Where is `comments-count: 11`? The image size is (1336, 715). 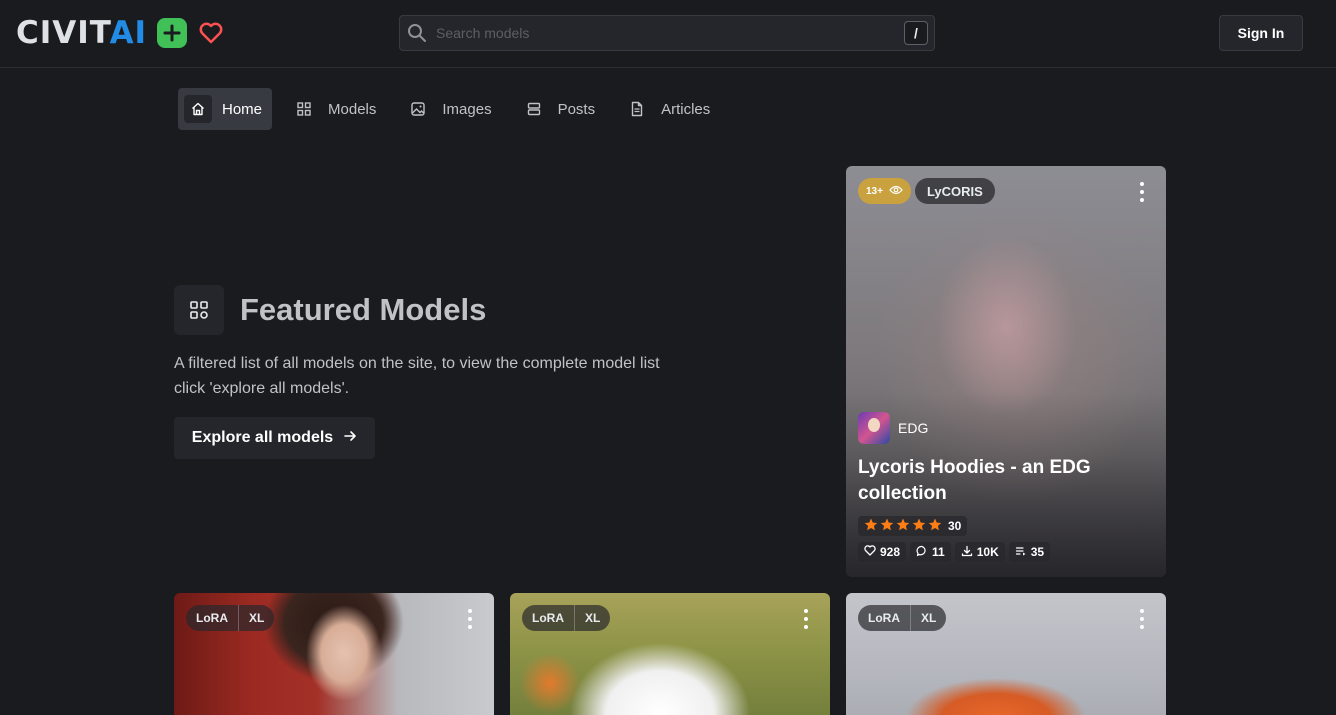 comments-count: 11 is located at coordinates (938, 552).